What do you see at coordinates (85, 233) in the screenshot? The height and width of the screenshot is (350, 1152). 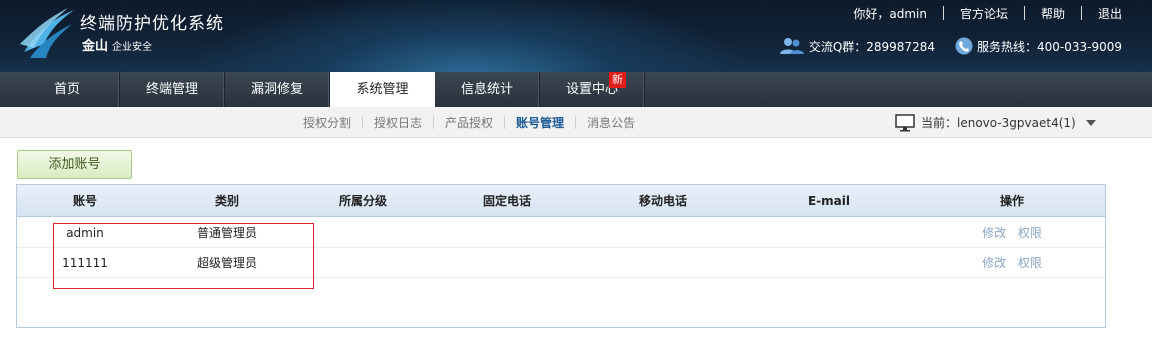 I see `cell-account: admin` at bounding box center [85, 233].